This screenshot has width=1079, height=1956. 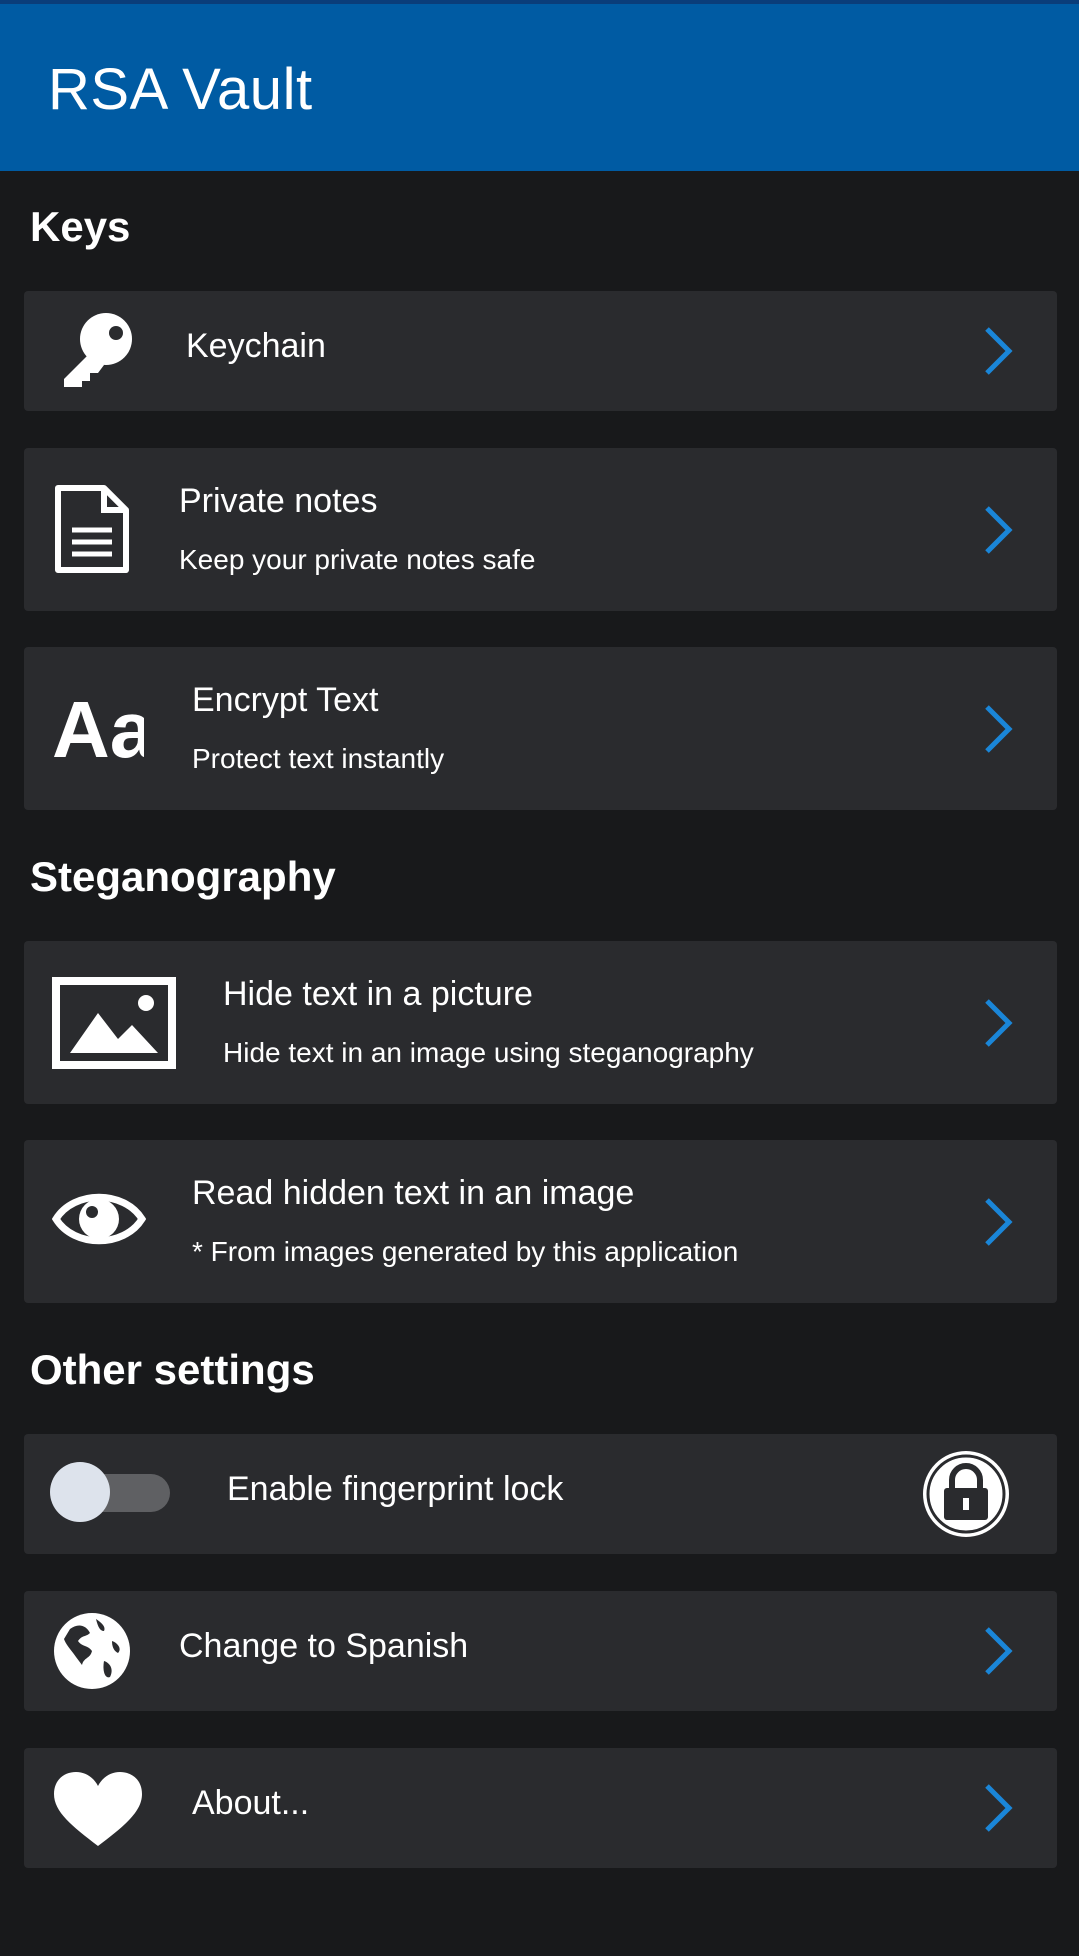 I want to click on private-notes-subtitle: Keep your private notes safe, so click(x=357, y=559).